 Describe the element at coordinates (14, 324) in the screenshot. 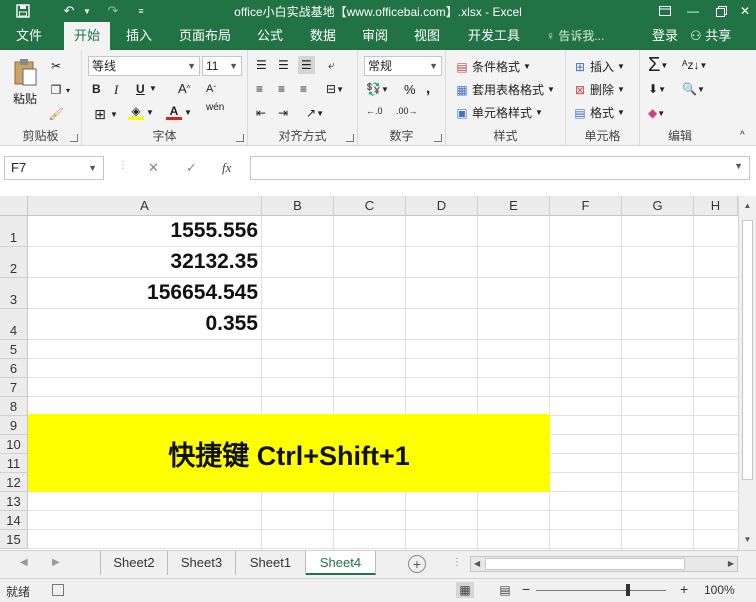

I see `row-header-4: 4` at that location.